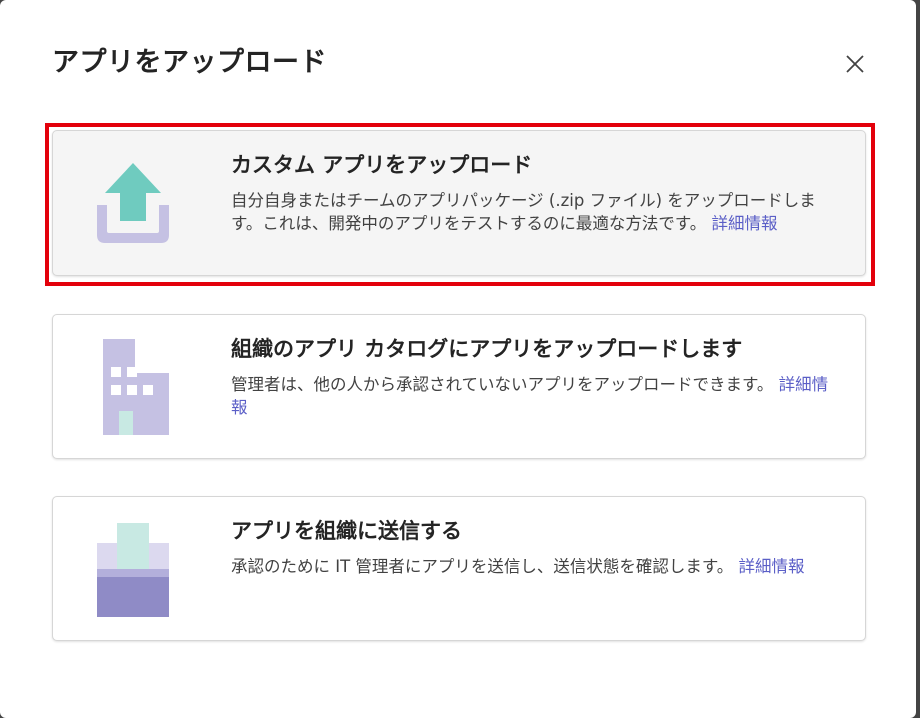 The image size is (920, 718). Describe the element at coordinates (346, 531) in the screenshot. I see `option-title: アプリを組織に送信する` at that location.